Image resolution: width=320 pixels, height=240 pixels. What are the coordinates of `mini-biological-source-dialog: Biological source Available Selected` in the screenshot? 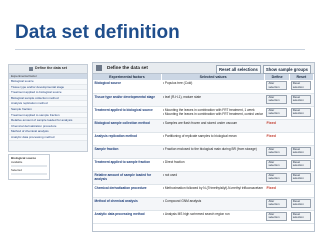 It's located at (29, 167).